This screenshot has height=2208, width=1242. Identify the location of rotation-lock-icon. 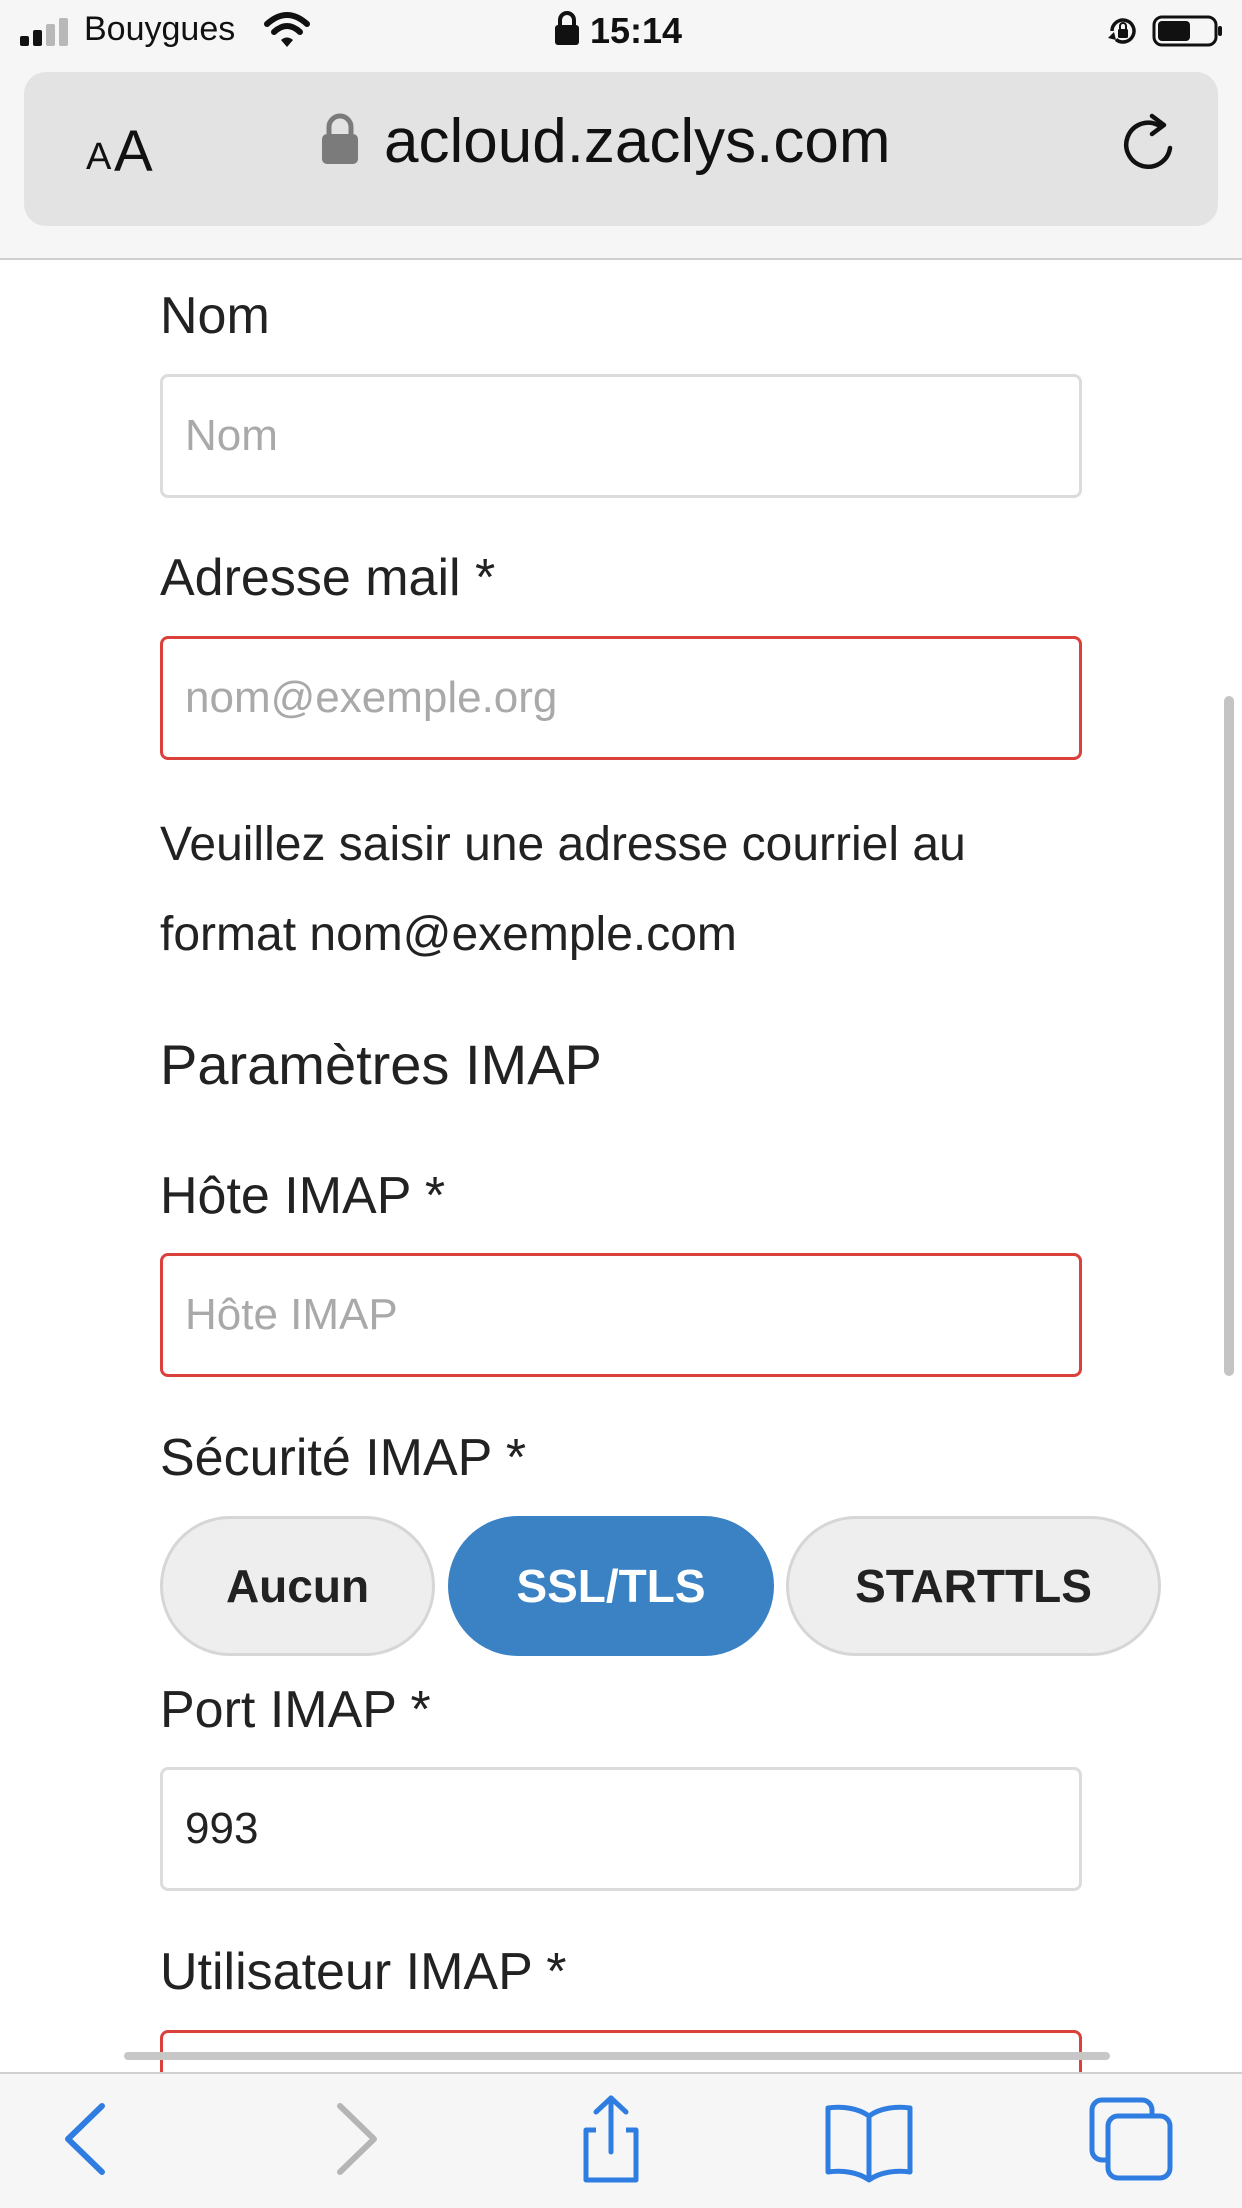
(1122, 31).